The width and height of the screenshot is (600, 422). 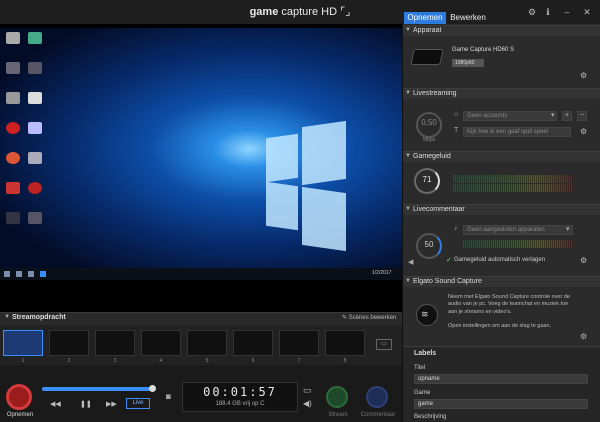 I want to click on scene-number: 3, so click(x=115, y=361).